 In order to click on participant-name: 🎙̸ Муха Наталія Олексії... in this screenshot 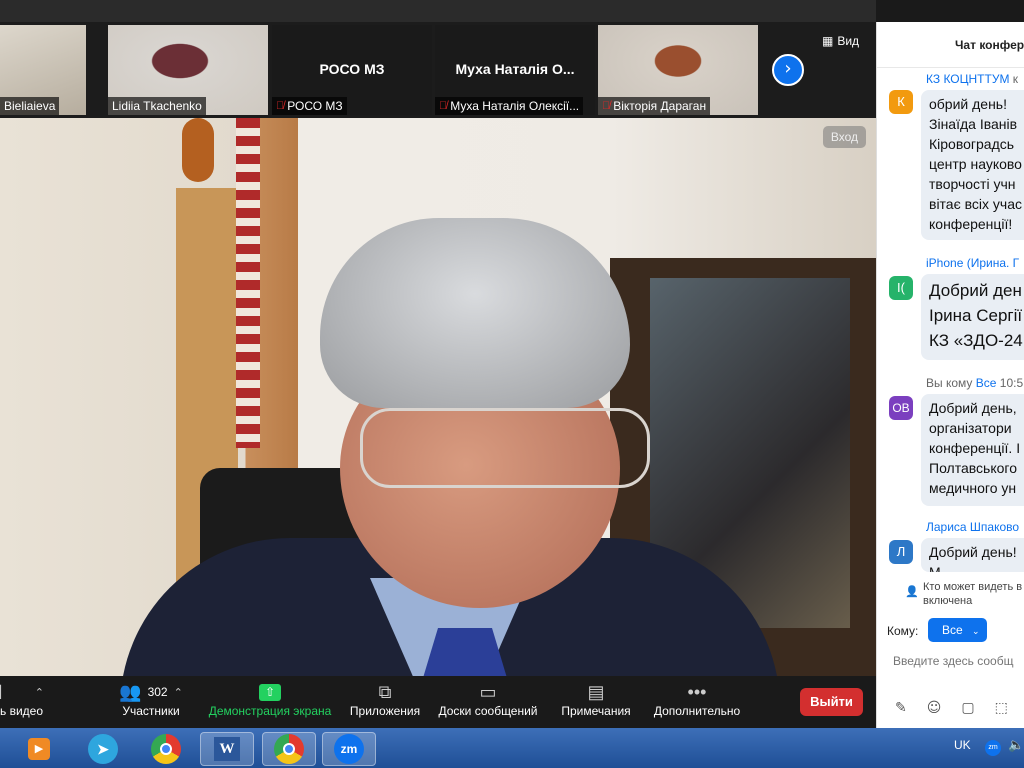, I will do `click(509, 106)`.